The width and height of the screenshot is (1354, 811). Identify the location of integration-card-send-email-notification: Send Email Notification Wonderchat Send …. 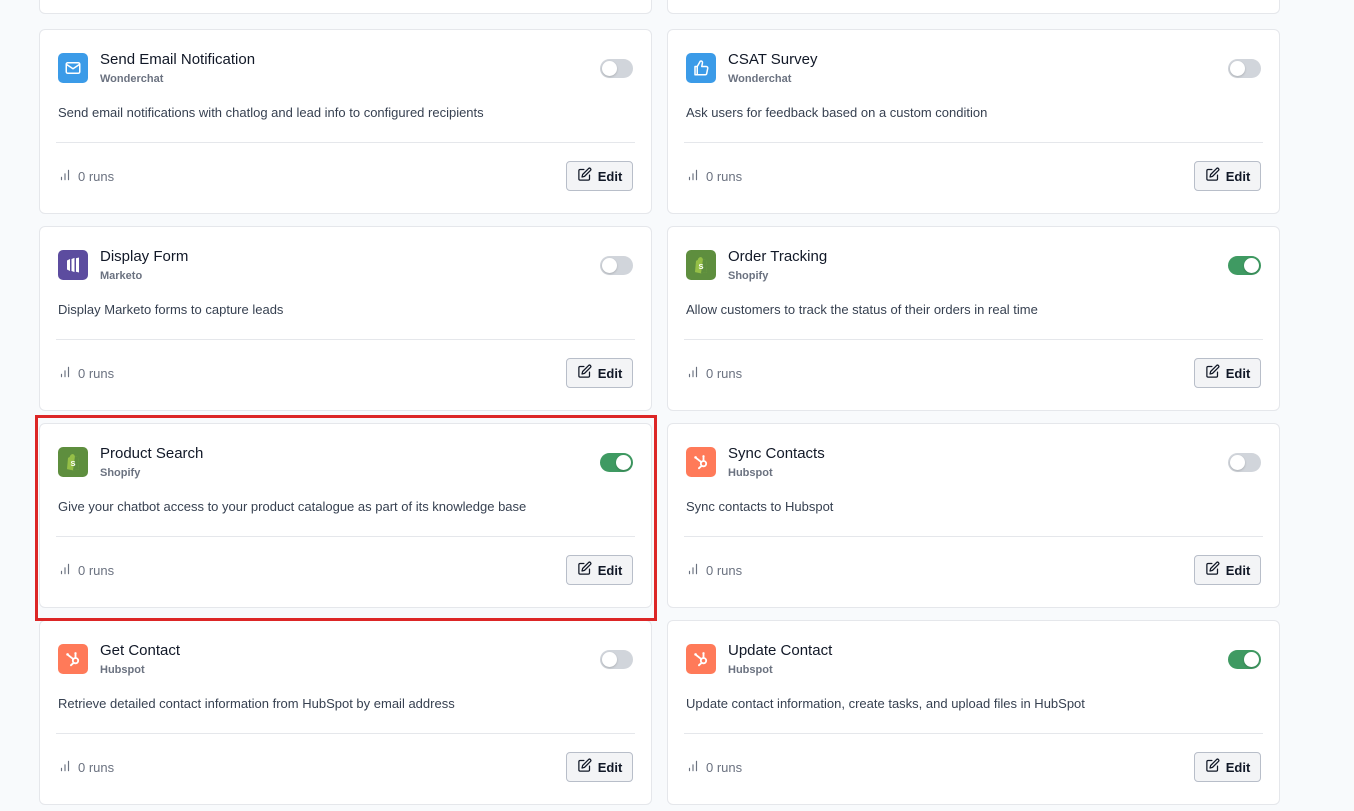
(345, 121).